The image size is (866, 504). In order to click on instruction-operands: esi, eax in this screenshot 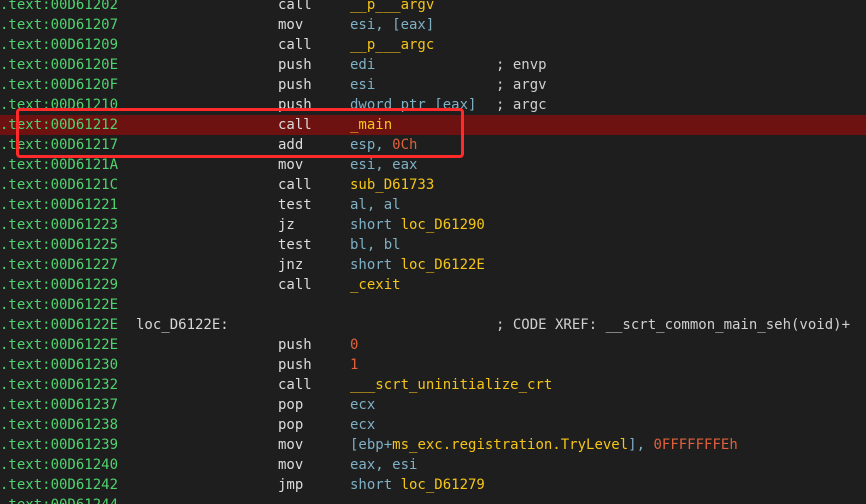, I will do `click(383, 165)`.